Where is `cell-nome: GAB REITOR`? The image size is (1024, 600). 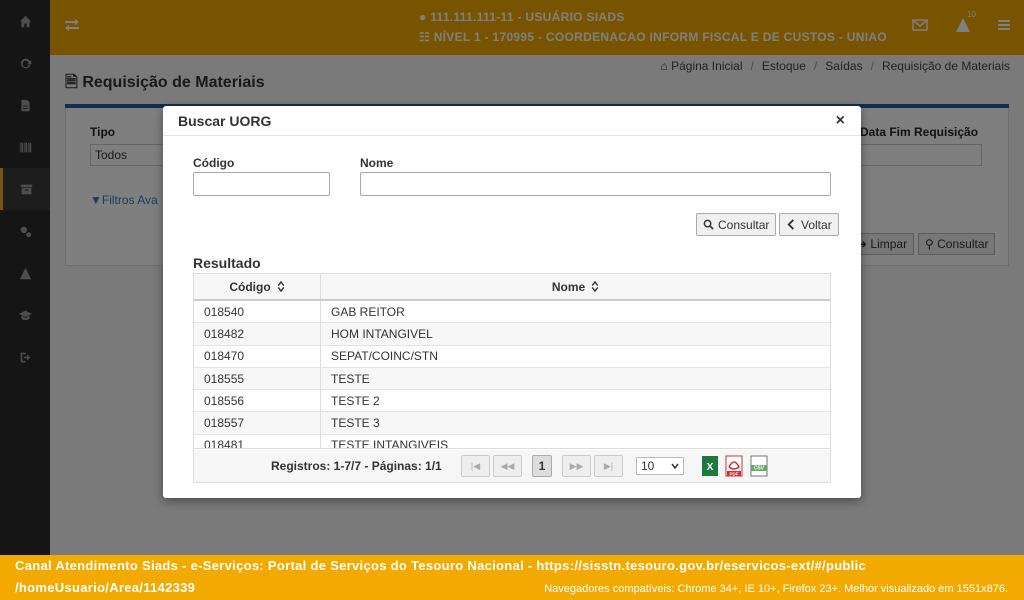
cell-nome: GAB REITOR is located at coordinates (368, 311).